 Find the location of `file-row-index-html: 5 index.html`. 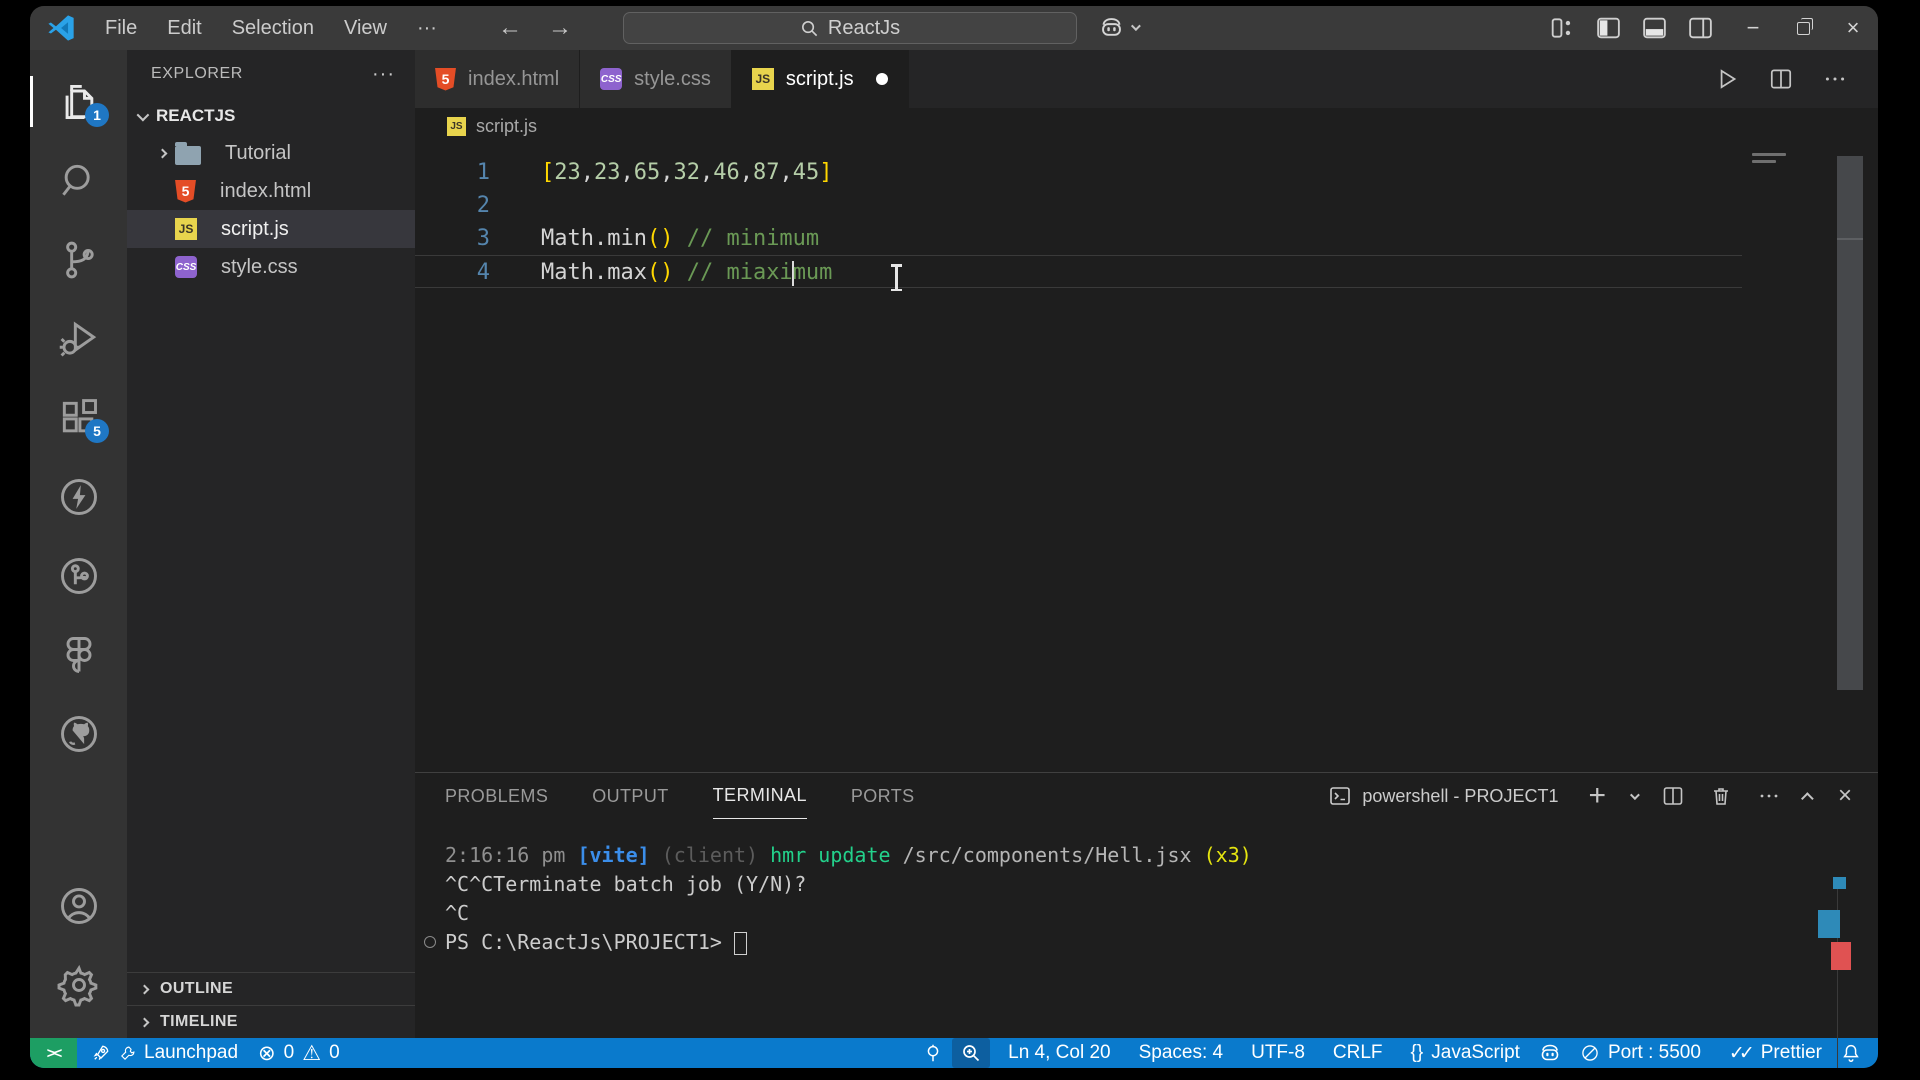

file-row-index-html: 5 index.html is located at coordinates (271, 191).